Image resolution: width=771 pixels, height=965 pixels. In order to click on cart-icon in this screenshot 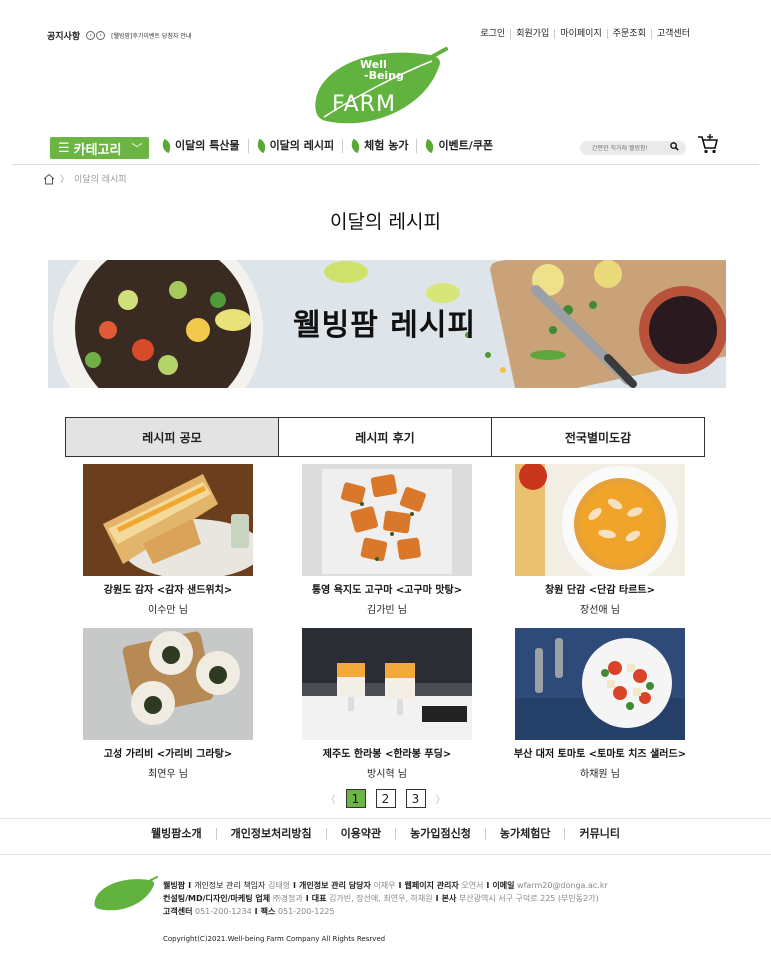, I will do `click(708, 144)`.